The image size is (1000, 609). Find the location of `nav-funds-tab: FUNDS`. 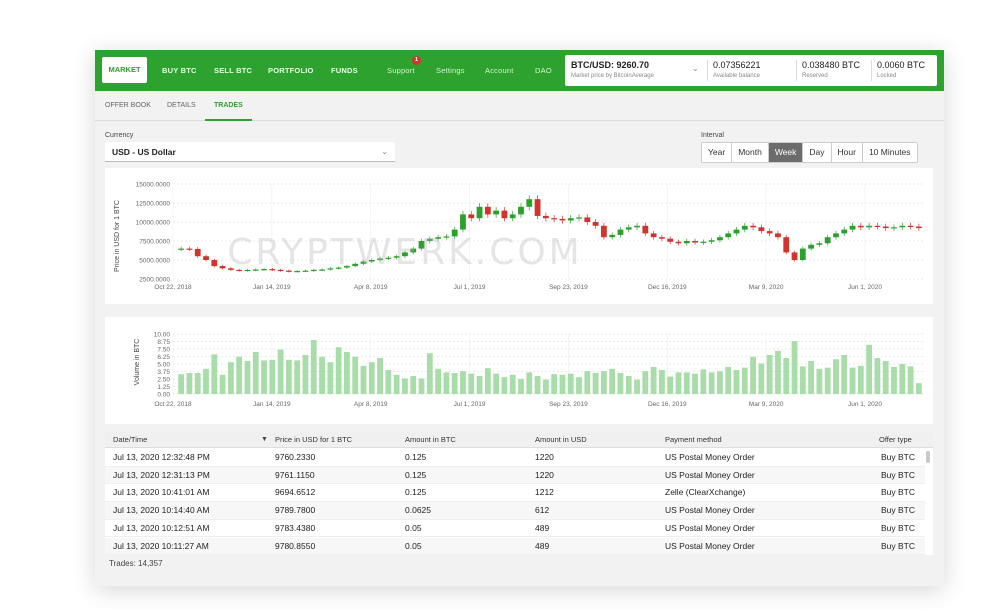

nav-funds-tab: FUNDS is located at coordinates (344, 70).